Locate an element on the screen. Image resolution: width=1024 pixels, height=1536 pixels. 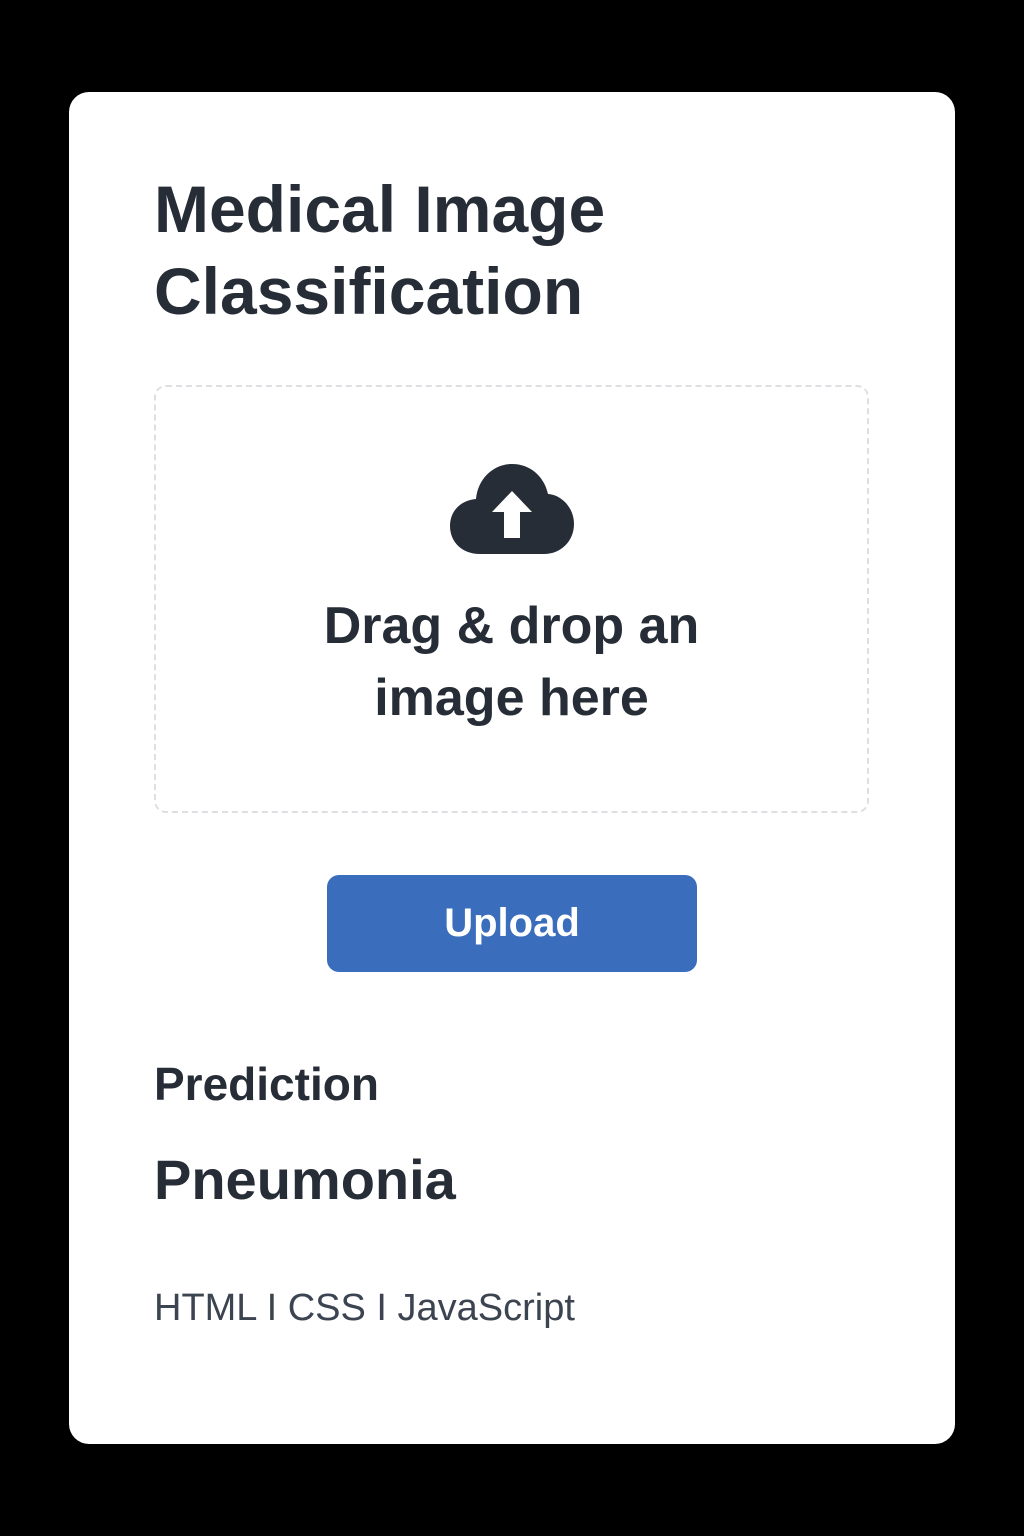
page-title: Medical Image Classification is located at coordinates (380, 250).